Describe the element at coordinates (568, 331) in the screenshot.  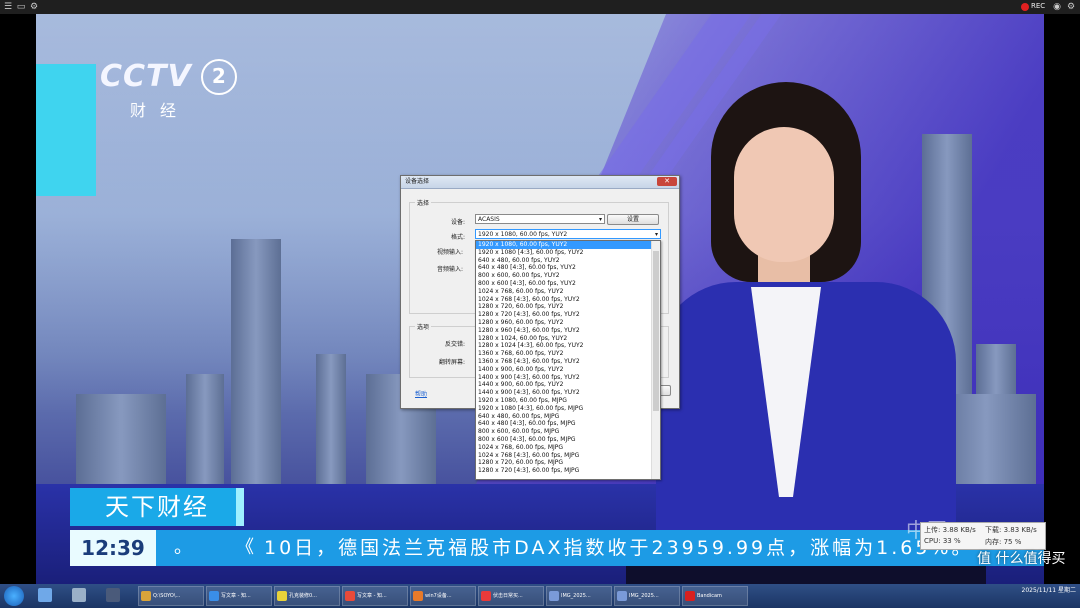
I see `format-option: 1280 x 960 [4:3], 60.00 fps, YUY2` at that location.